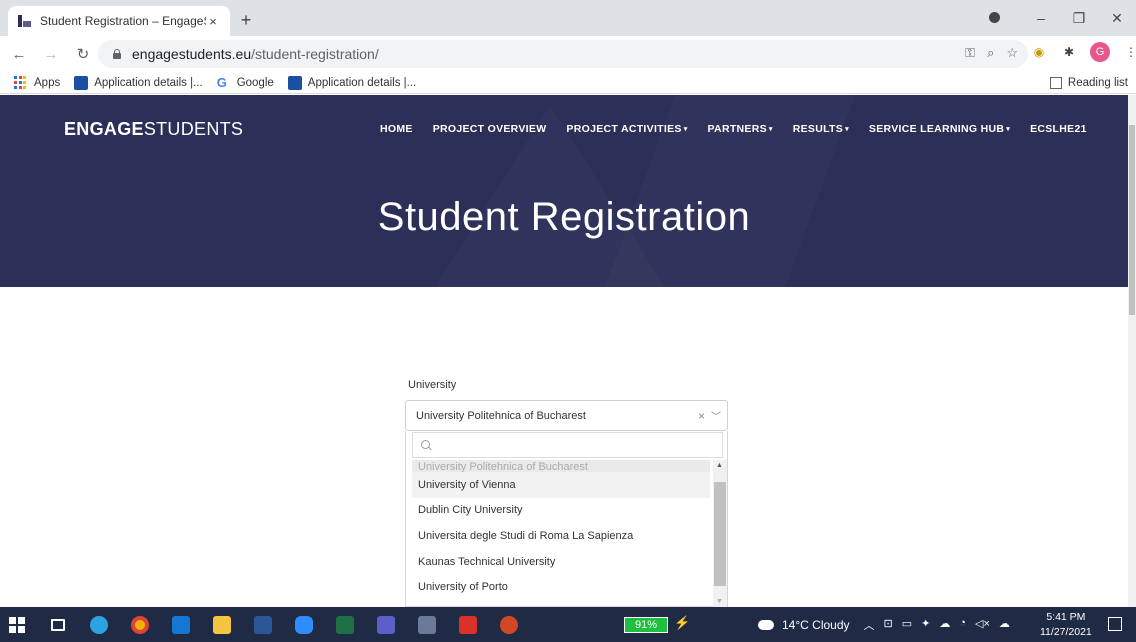  What do you see at coordinates (263, 624) in the screenshot?
I see `word-icon` at bounding box center [263, 624].